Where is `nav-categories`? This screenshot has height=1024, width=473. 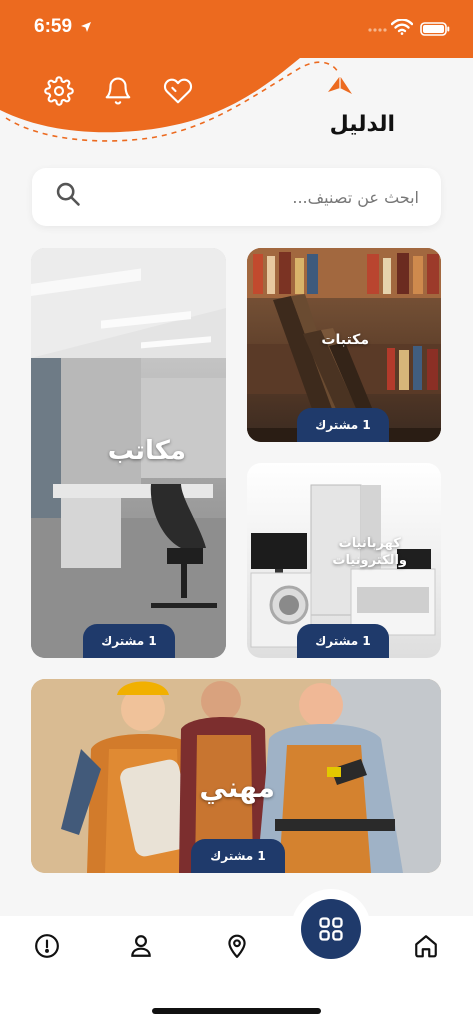 nav-categories is located at coordinates (331, 929).